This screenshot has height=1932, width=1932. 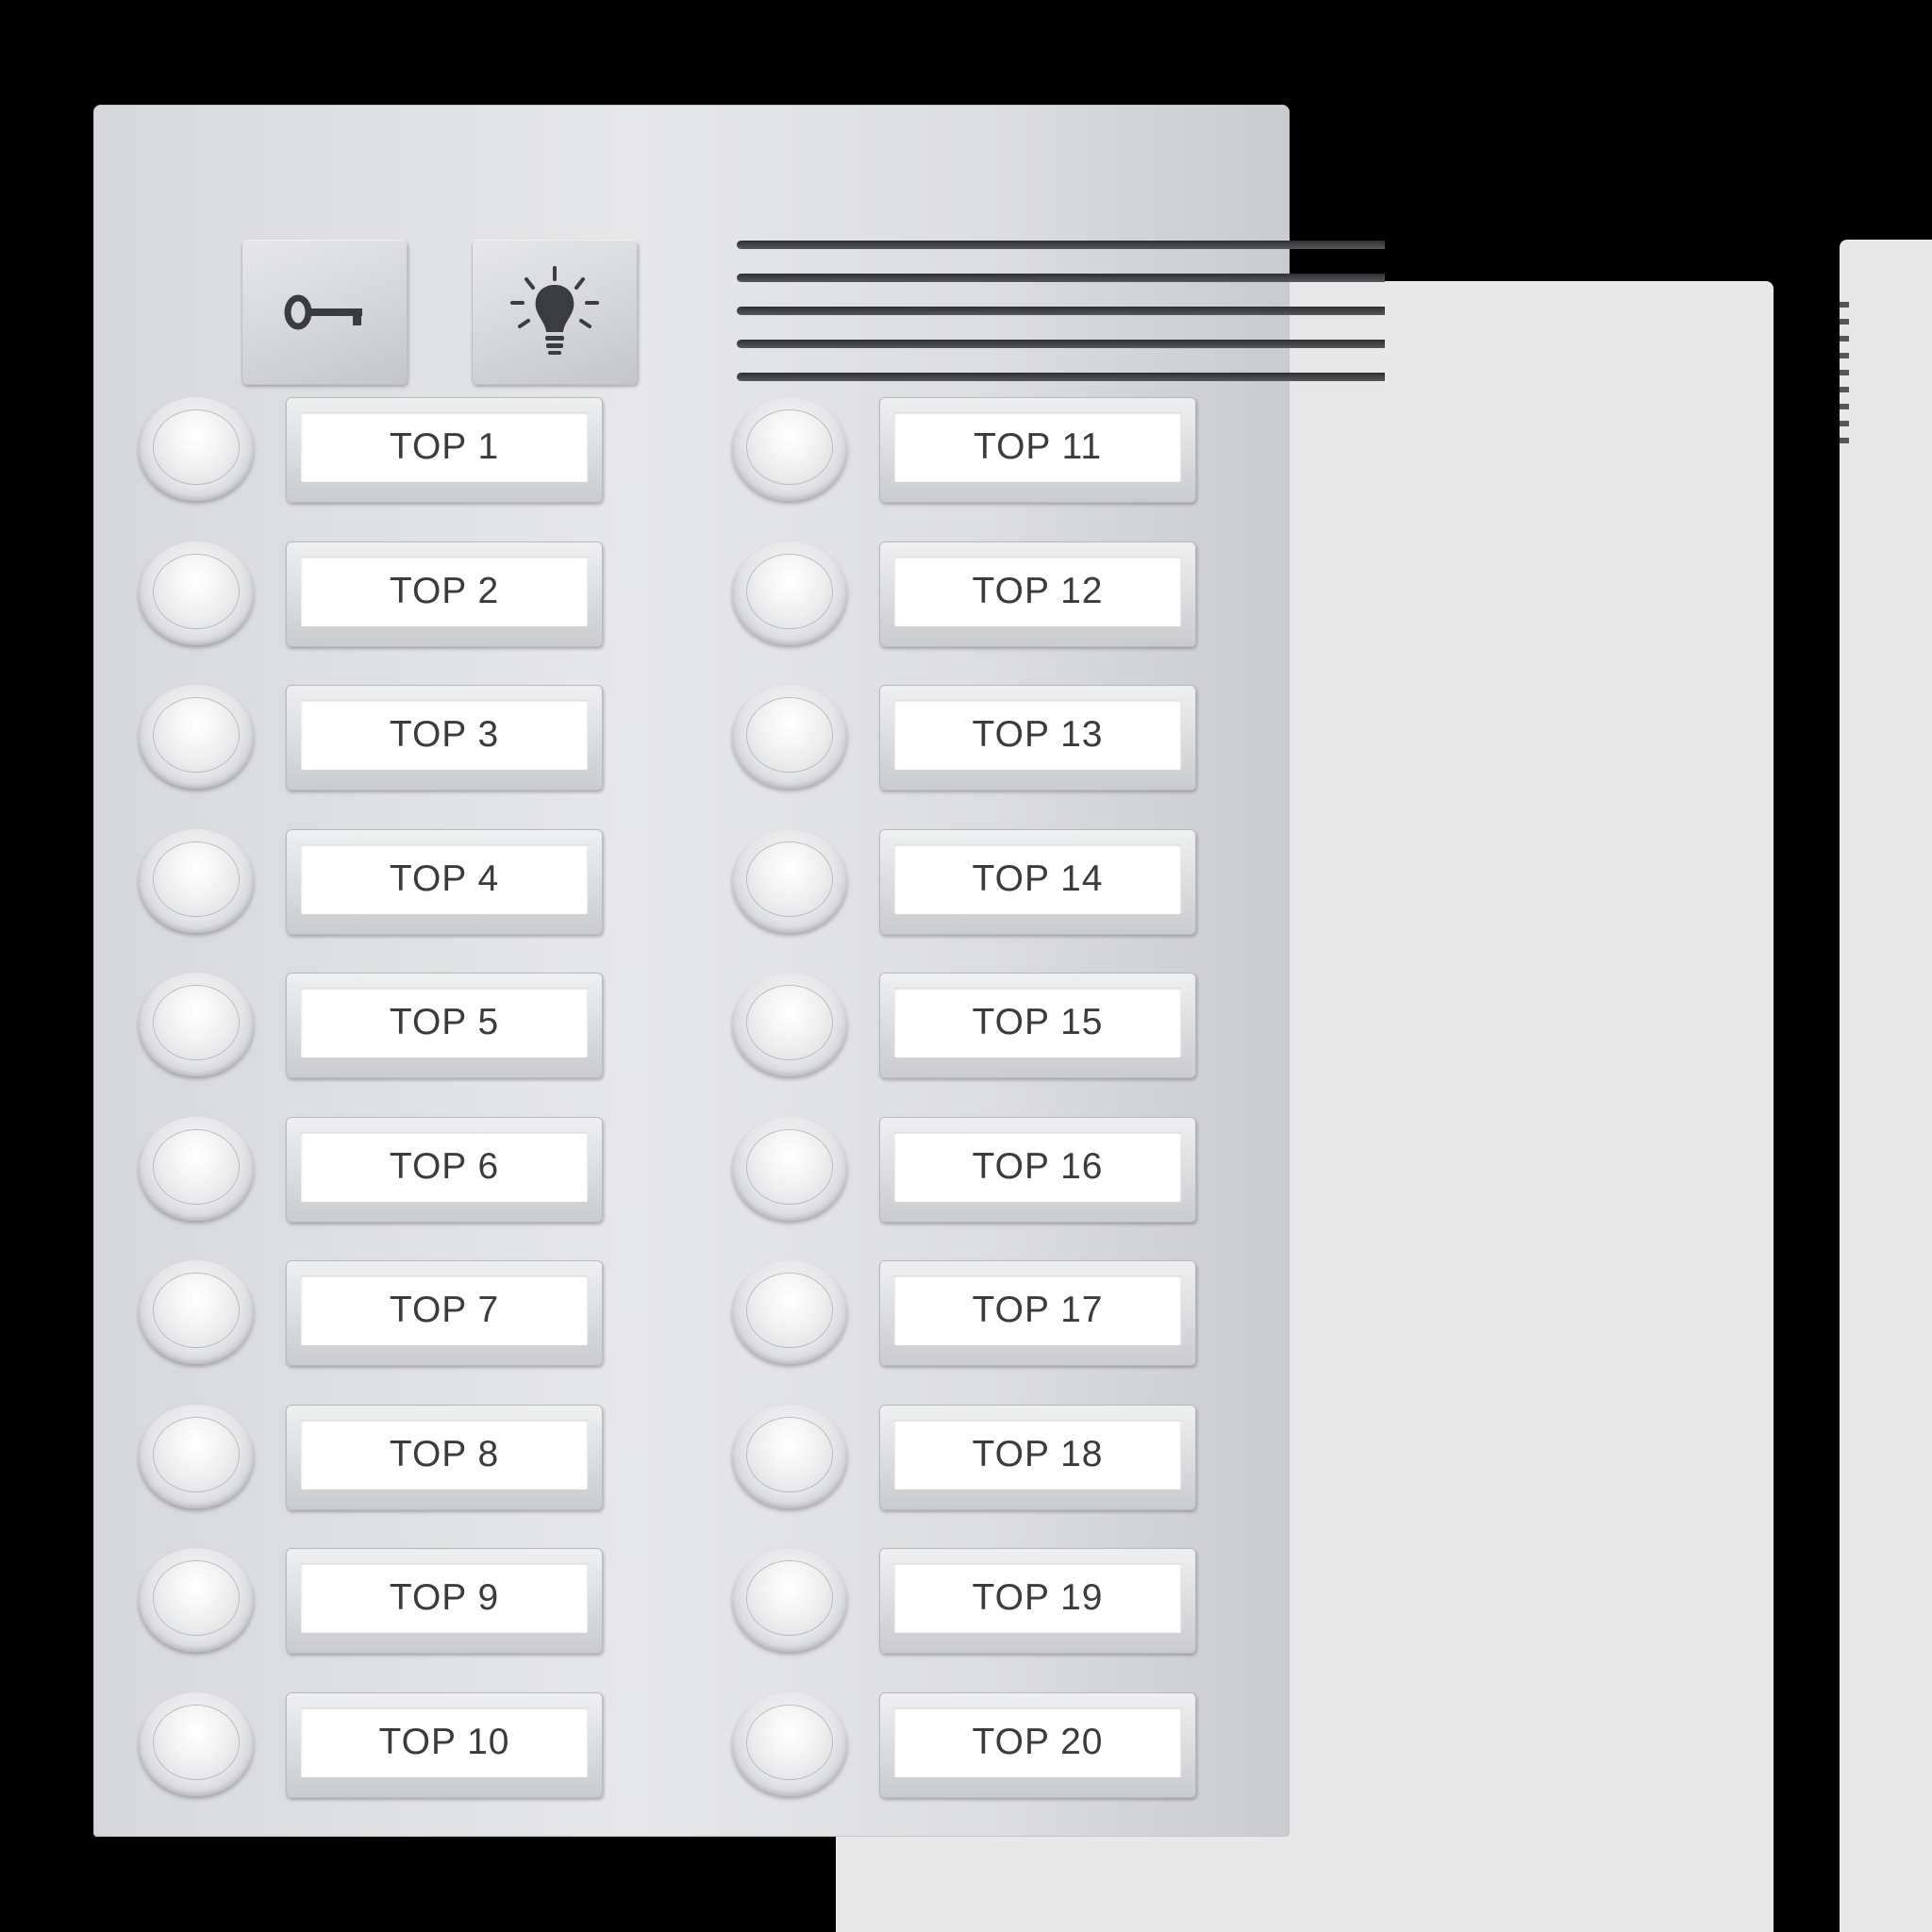 I want to click on name-plate-label: TOP 19, so click(x=1037, y=1598).